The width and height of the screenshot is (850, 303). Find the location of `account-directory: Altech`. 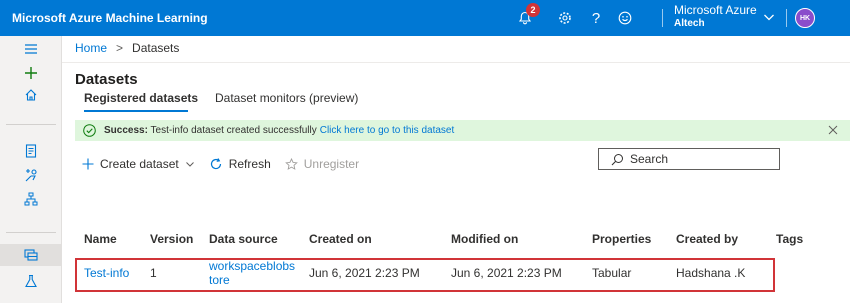

account-directory: Altech is located at coordinates (689, 23).